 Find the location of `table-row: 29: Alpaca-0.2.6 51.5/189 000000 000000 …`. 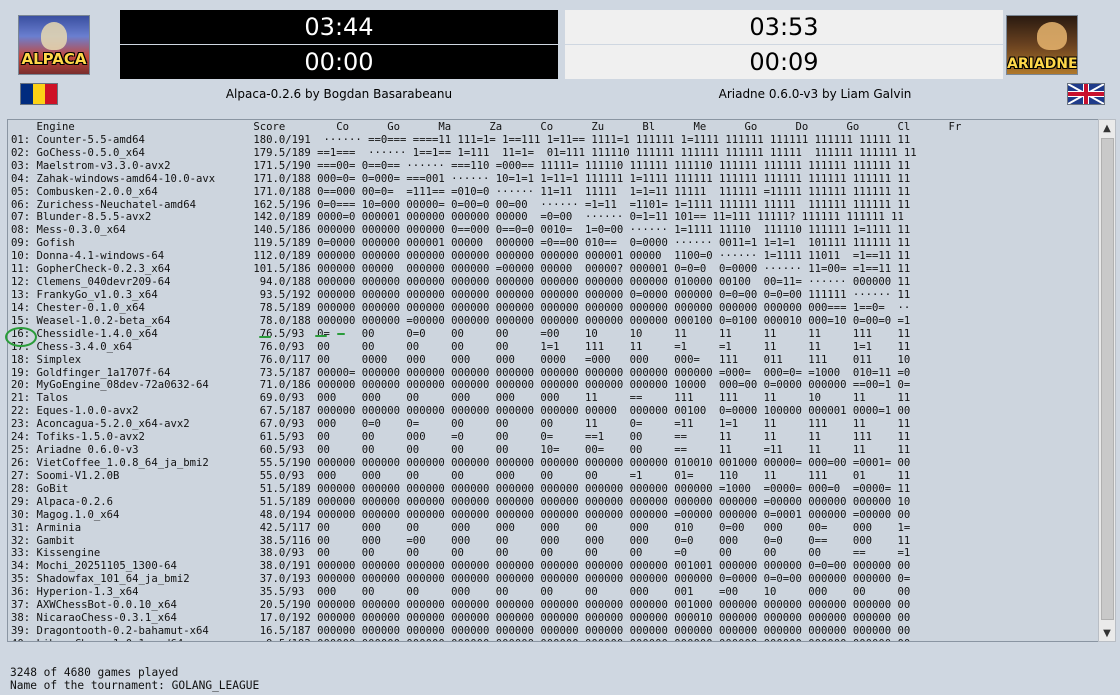

table-row: 29: Alpaca-0.2.6 51.5/189 000000 000000 … is located at coordinates (461, 501).